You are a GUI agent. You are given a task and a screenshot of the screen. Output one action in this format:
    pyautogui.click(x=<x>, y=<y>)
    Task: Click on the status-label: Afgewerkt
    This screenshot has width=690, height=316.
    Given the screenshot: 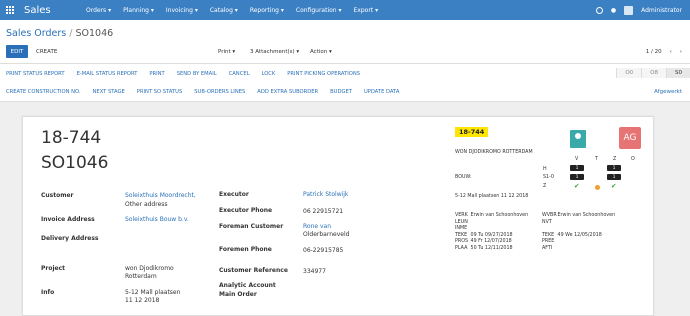 What is the action you would take?
    pyautogui.click(x=668, y=92)
    